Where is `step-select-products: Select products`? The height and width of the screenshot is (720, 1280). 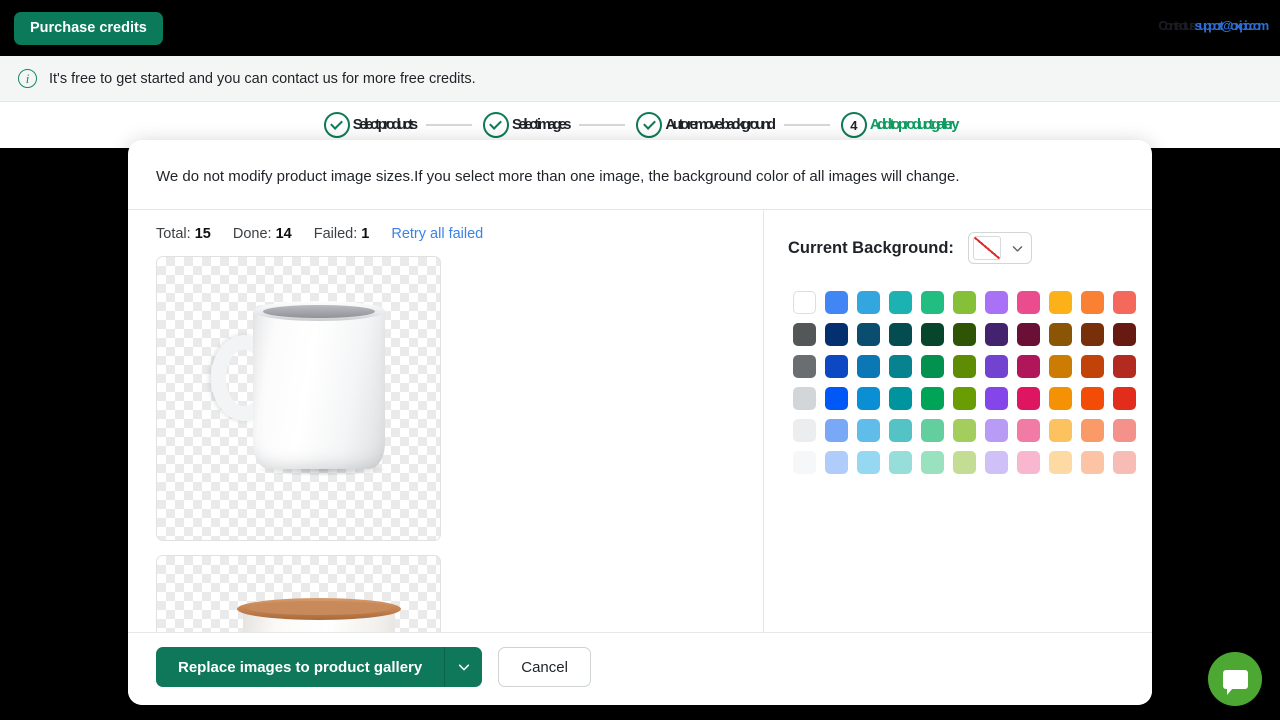 step-select-products: Select products is located at coordinates (370, 125).